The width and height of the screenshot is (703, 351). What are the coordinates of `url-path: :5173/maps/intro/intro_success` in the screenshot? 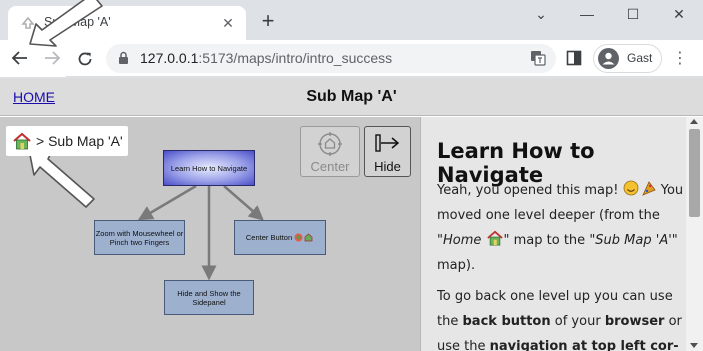 It's located at (295, 58).